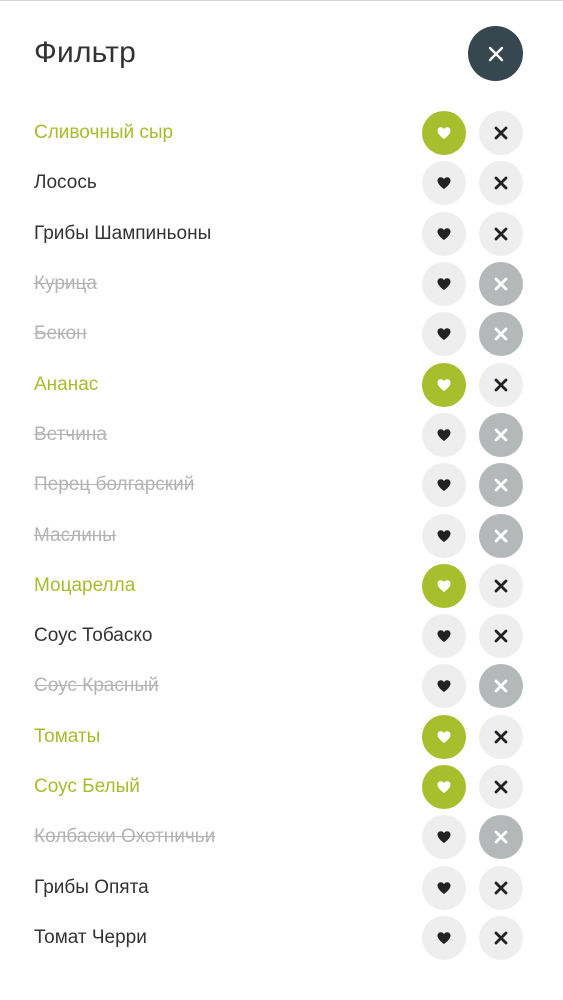  I want to click on ingredient-label: Грибы Опята, so click(91, 887).